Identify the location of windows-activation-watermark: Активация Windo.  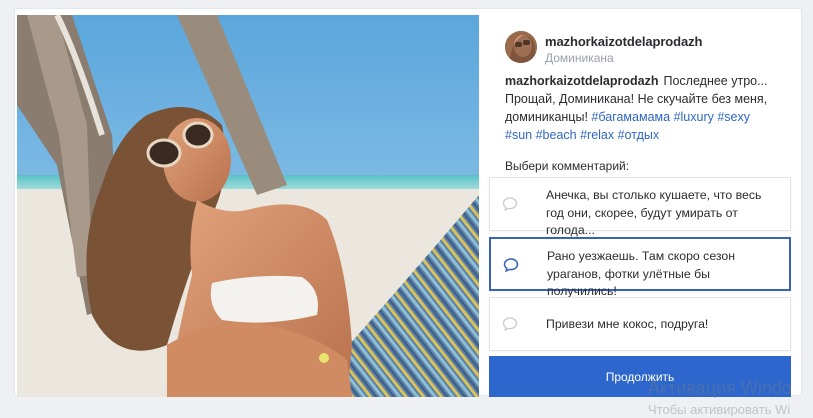
(720, 388).